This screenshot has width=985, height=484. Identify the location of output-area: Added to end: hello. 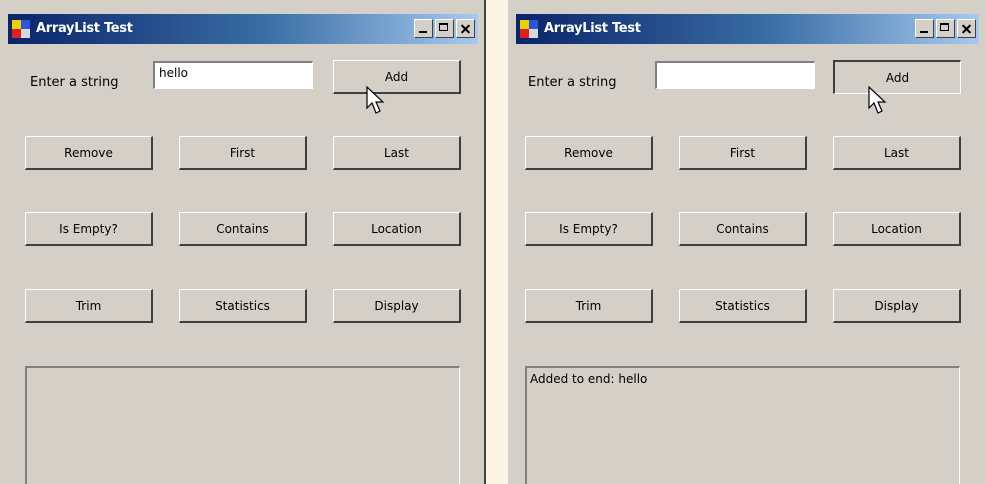
(742, 425).